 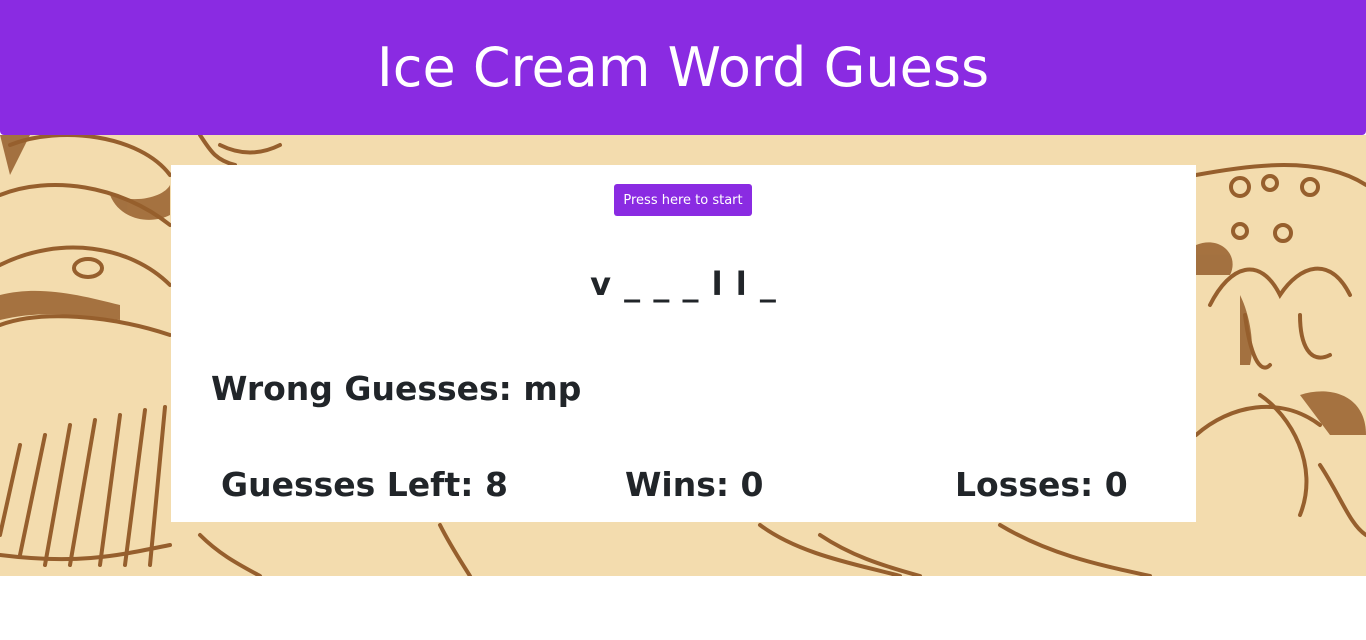 What do you see at coordinates (683, 284) in the screenshot?
I see `word-display: v _ _ _ l l _` at bounding box center [683, 284].